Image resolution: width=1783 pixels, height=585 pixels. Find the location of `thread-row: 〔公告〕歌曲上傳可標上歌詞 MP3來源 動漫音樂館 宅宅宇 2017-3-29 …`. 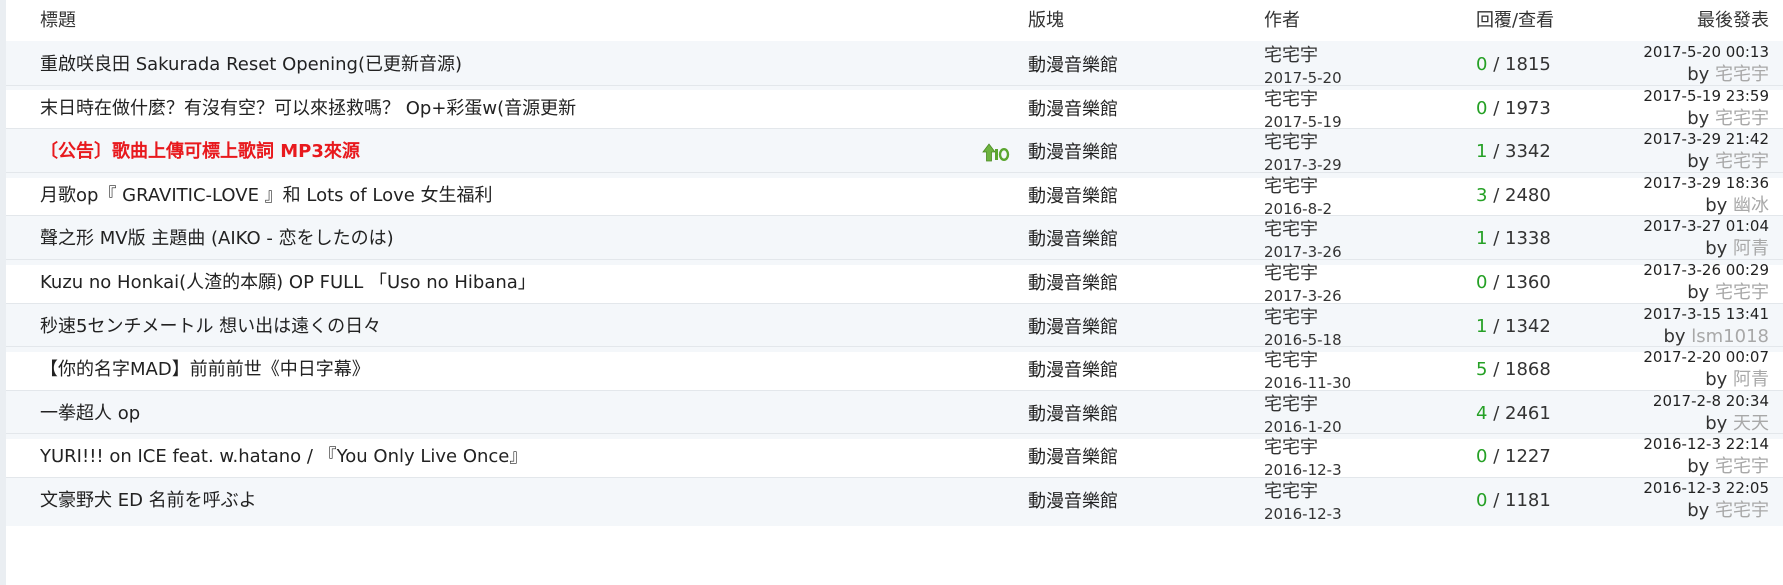

thread-row: 〔公告〕歌曲上傳可標上歌詞 MP3來源 動漫音樂館 宅宅宇 2017-3-29 … is located at coordinates (894, 153).